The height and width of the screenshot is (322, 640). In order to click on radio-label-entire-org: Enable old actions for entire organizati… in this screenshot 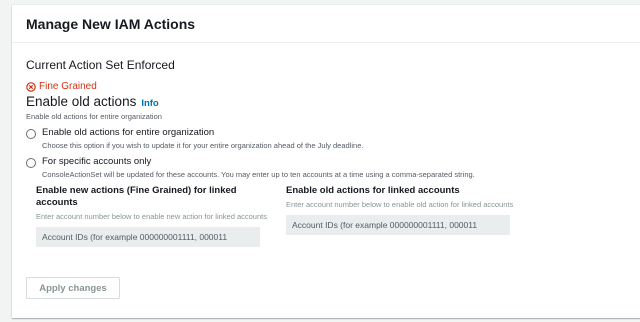, I will do `click(128, 132)`.